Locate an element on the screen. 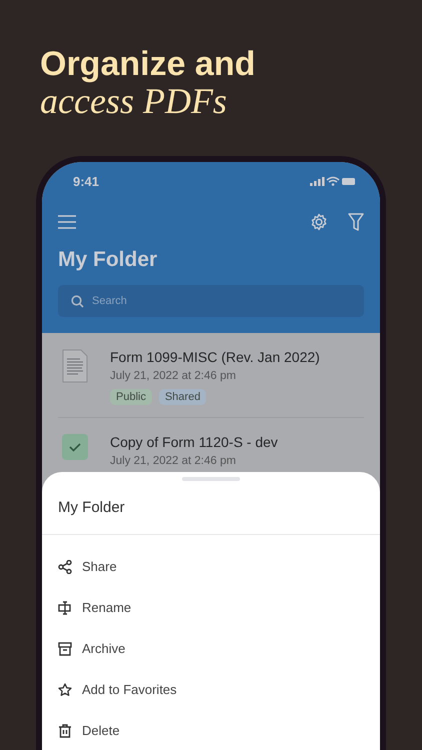 The image size is (422, 750). action-item: Add to Favorites is located at coordinates (211, 689).